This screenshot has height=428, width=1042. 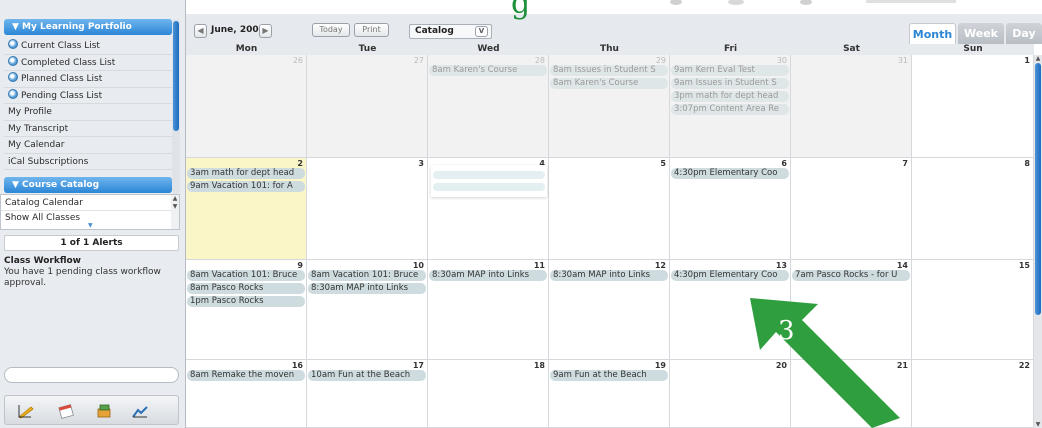 I want to click on calendar-icon, so click(x=66, y=411).